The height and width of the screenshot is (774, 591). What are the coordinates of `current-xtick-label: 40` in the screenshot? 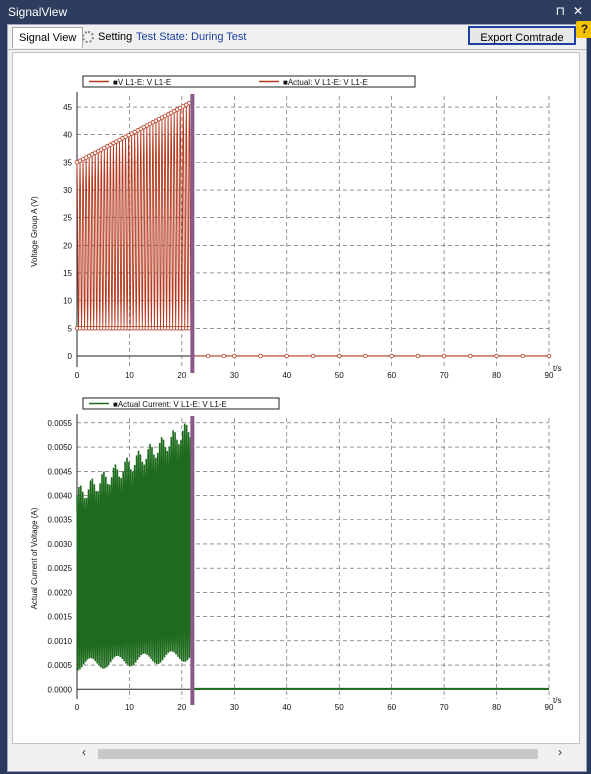 It's located at (286, 707).